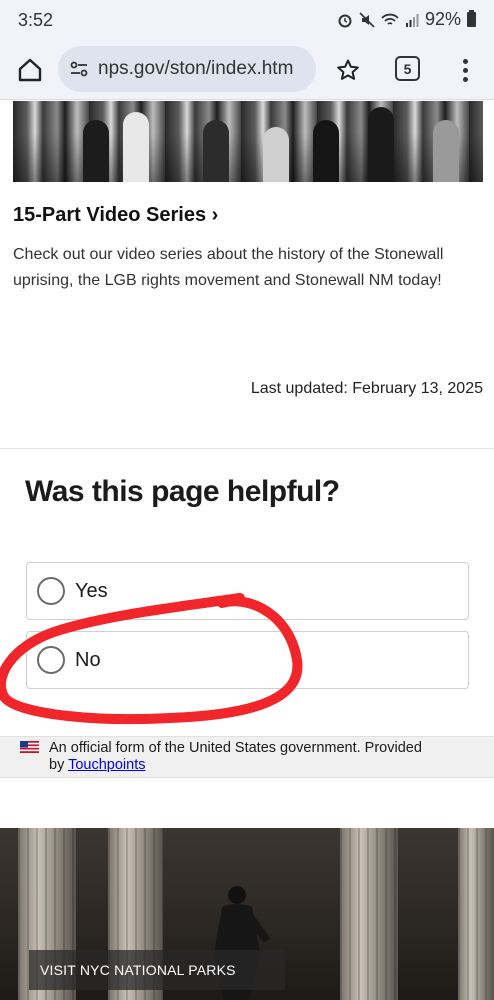  What do you see at coordinates (106, 765) in the screenshot?
I see `touchpoints-link: Touchpoints` at bounding box center [106, 765].